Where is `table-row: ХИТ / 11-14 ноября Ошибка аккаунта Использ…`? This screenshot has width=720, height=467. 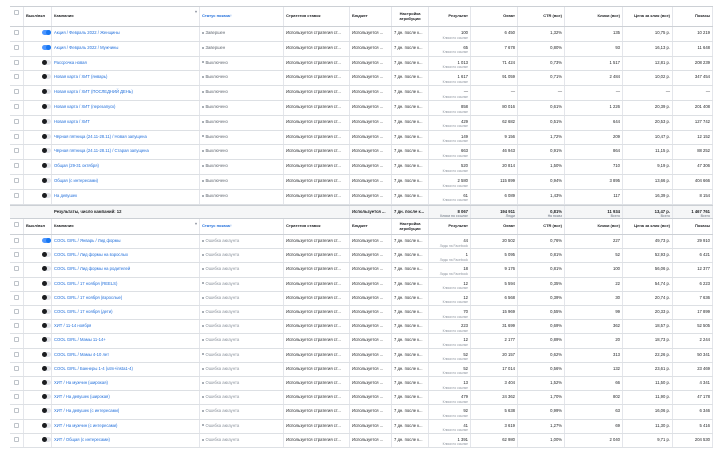
table-row: ХИТ / 11-14 ноября Ошибка аккаунта Использ… is located at coordinates (361, 327).